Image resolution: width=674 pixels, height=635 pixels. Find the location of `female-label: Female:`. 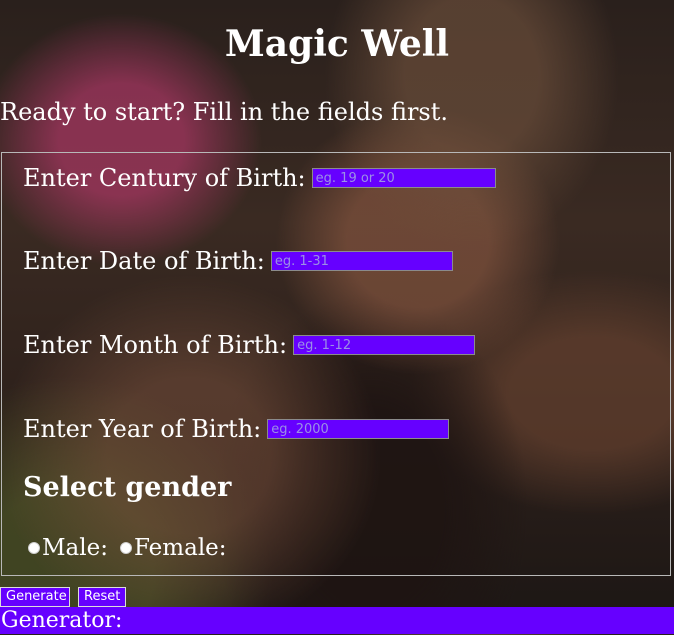

female-label: Female: is located at coordinates (180, 548).